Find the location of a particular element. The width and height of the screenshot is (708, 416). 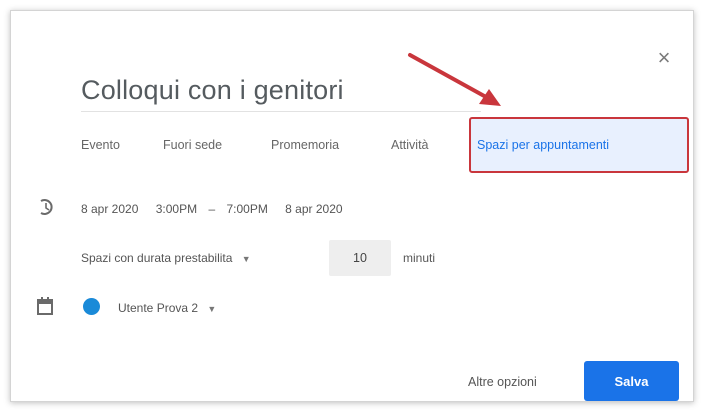

tab-evento: Evento is located at coordinates (100, 145).